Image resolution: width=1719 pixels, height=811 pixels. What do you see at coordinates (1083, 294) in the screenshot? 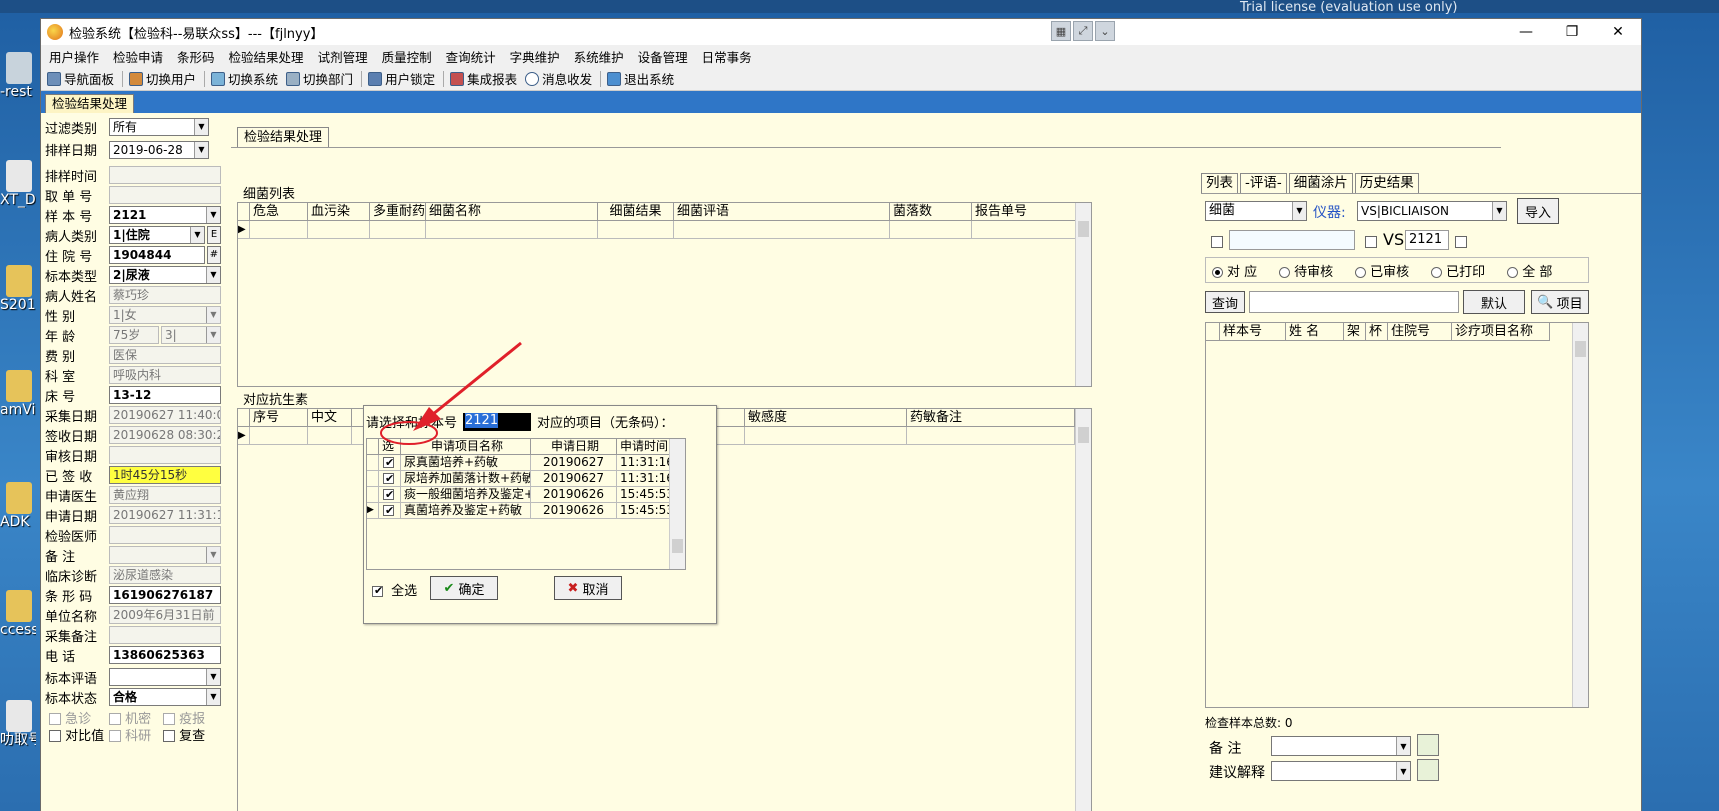
I see `bacteria-scrollbar` at bounding box center [1083, 294].